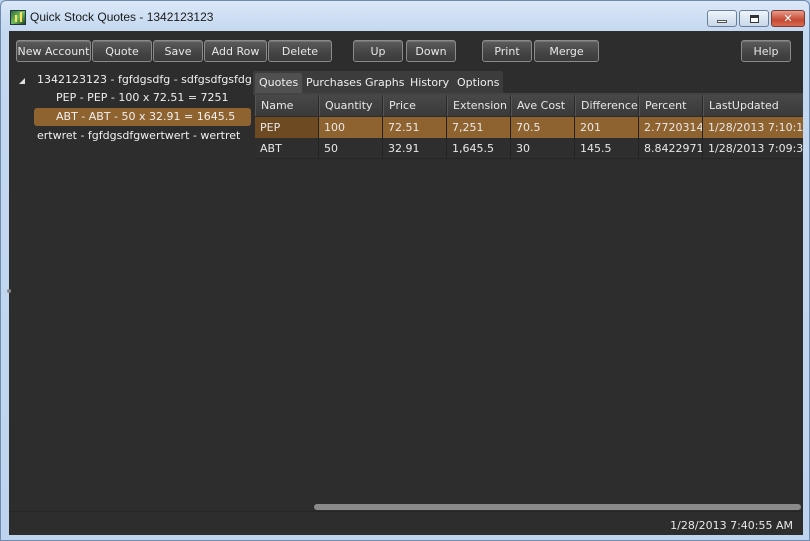  Describe the element at coordinates (351, 148) in the screenshot. I see `cell-quantity: 50` at that location.